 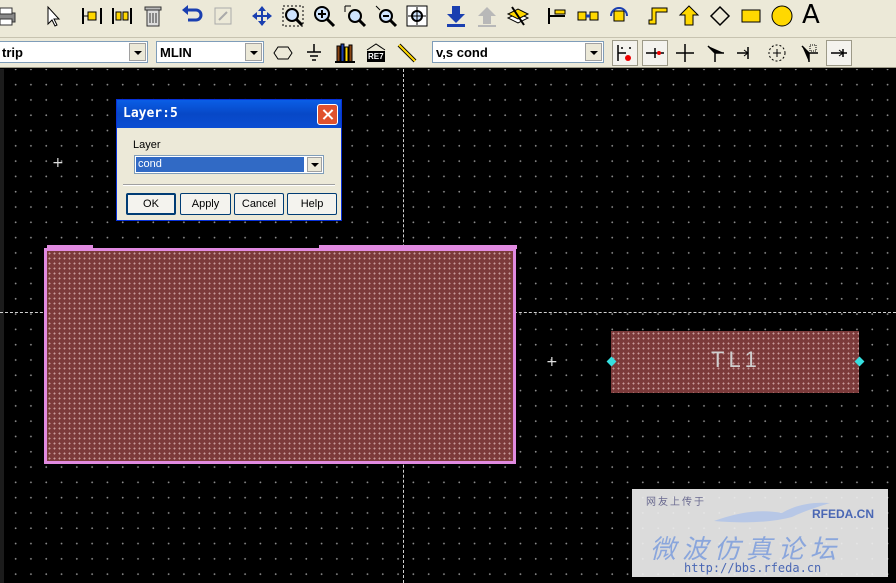 What do you see at coordinates (147, 145) in the screenshot?
I see `layer-field-label: Layer` at bounding box center [147, 145].